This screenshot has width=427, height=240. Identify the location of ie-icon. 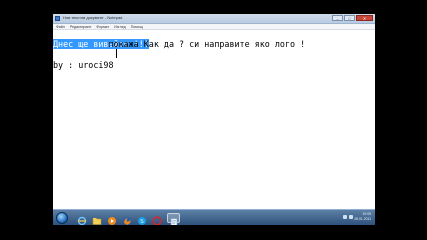
(82, 219).